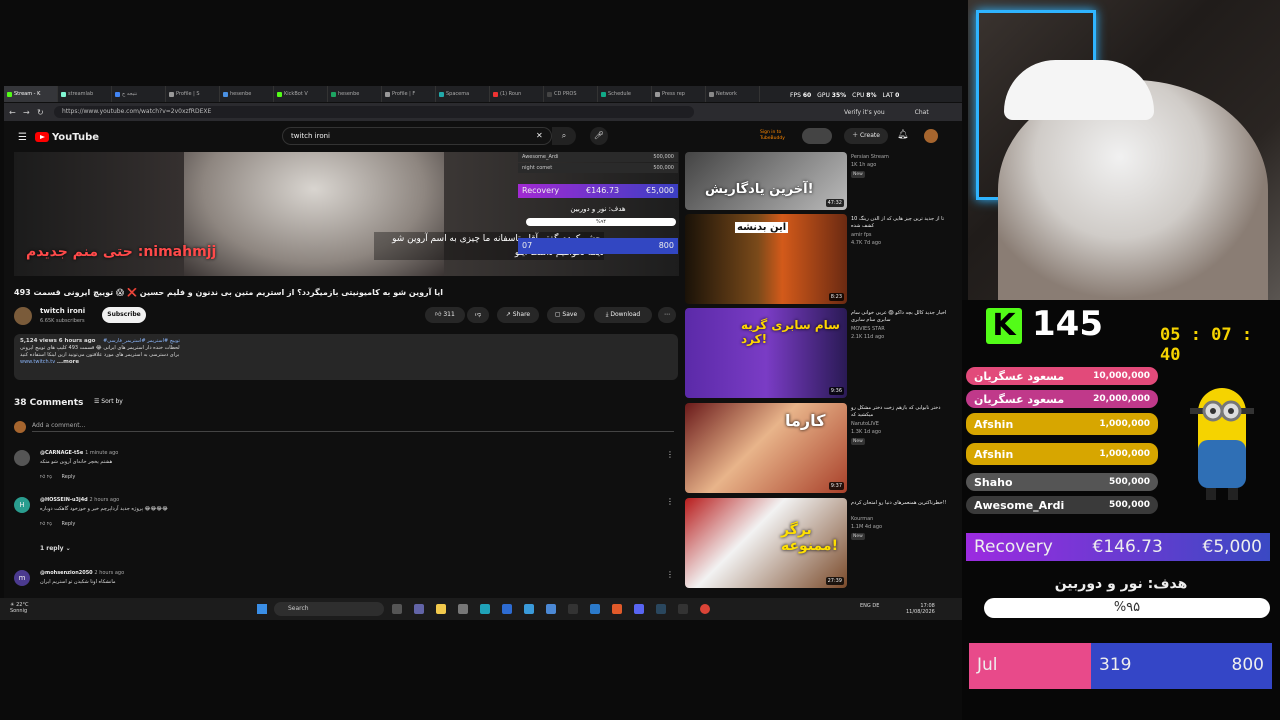 The image size is (1280, 720). I want to click on suggestion-channel: Persian Stream, so click(870, 157).